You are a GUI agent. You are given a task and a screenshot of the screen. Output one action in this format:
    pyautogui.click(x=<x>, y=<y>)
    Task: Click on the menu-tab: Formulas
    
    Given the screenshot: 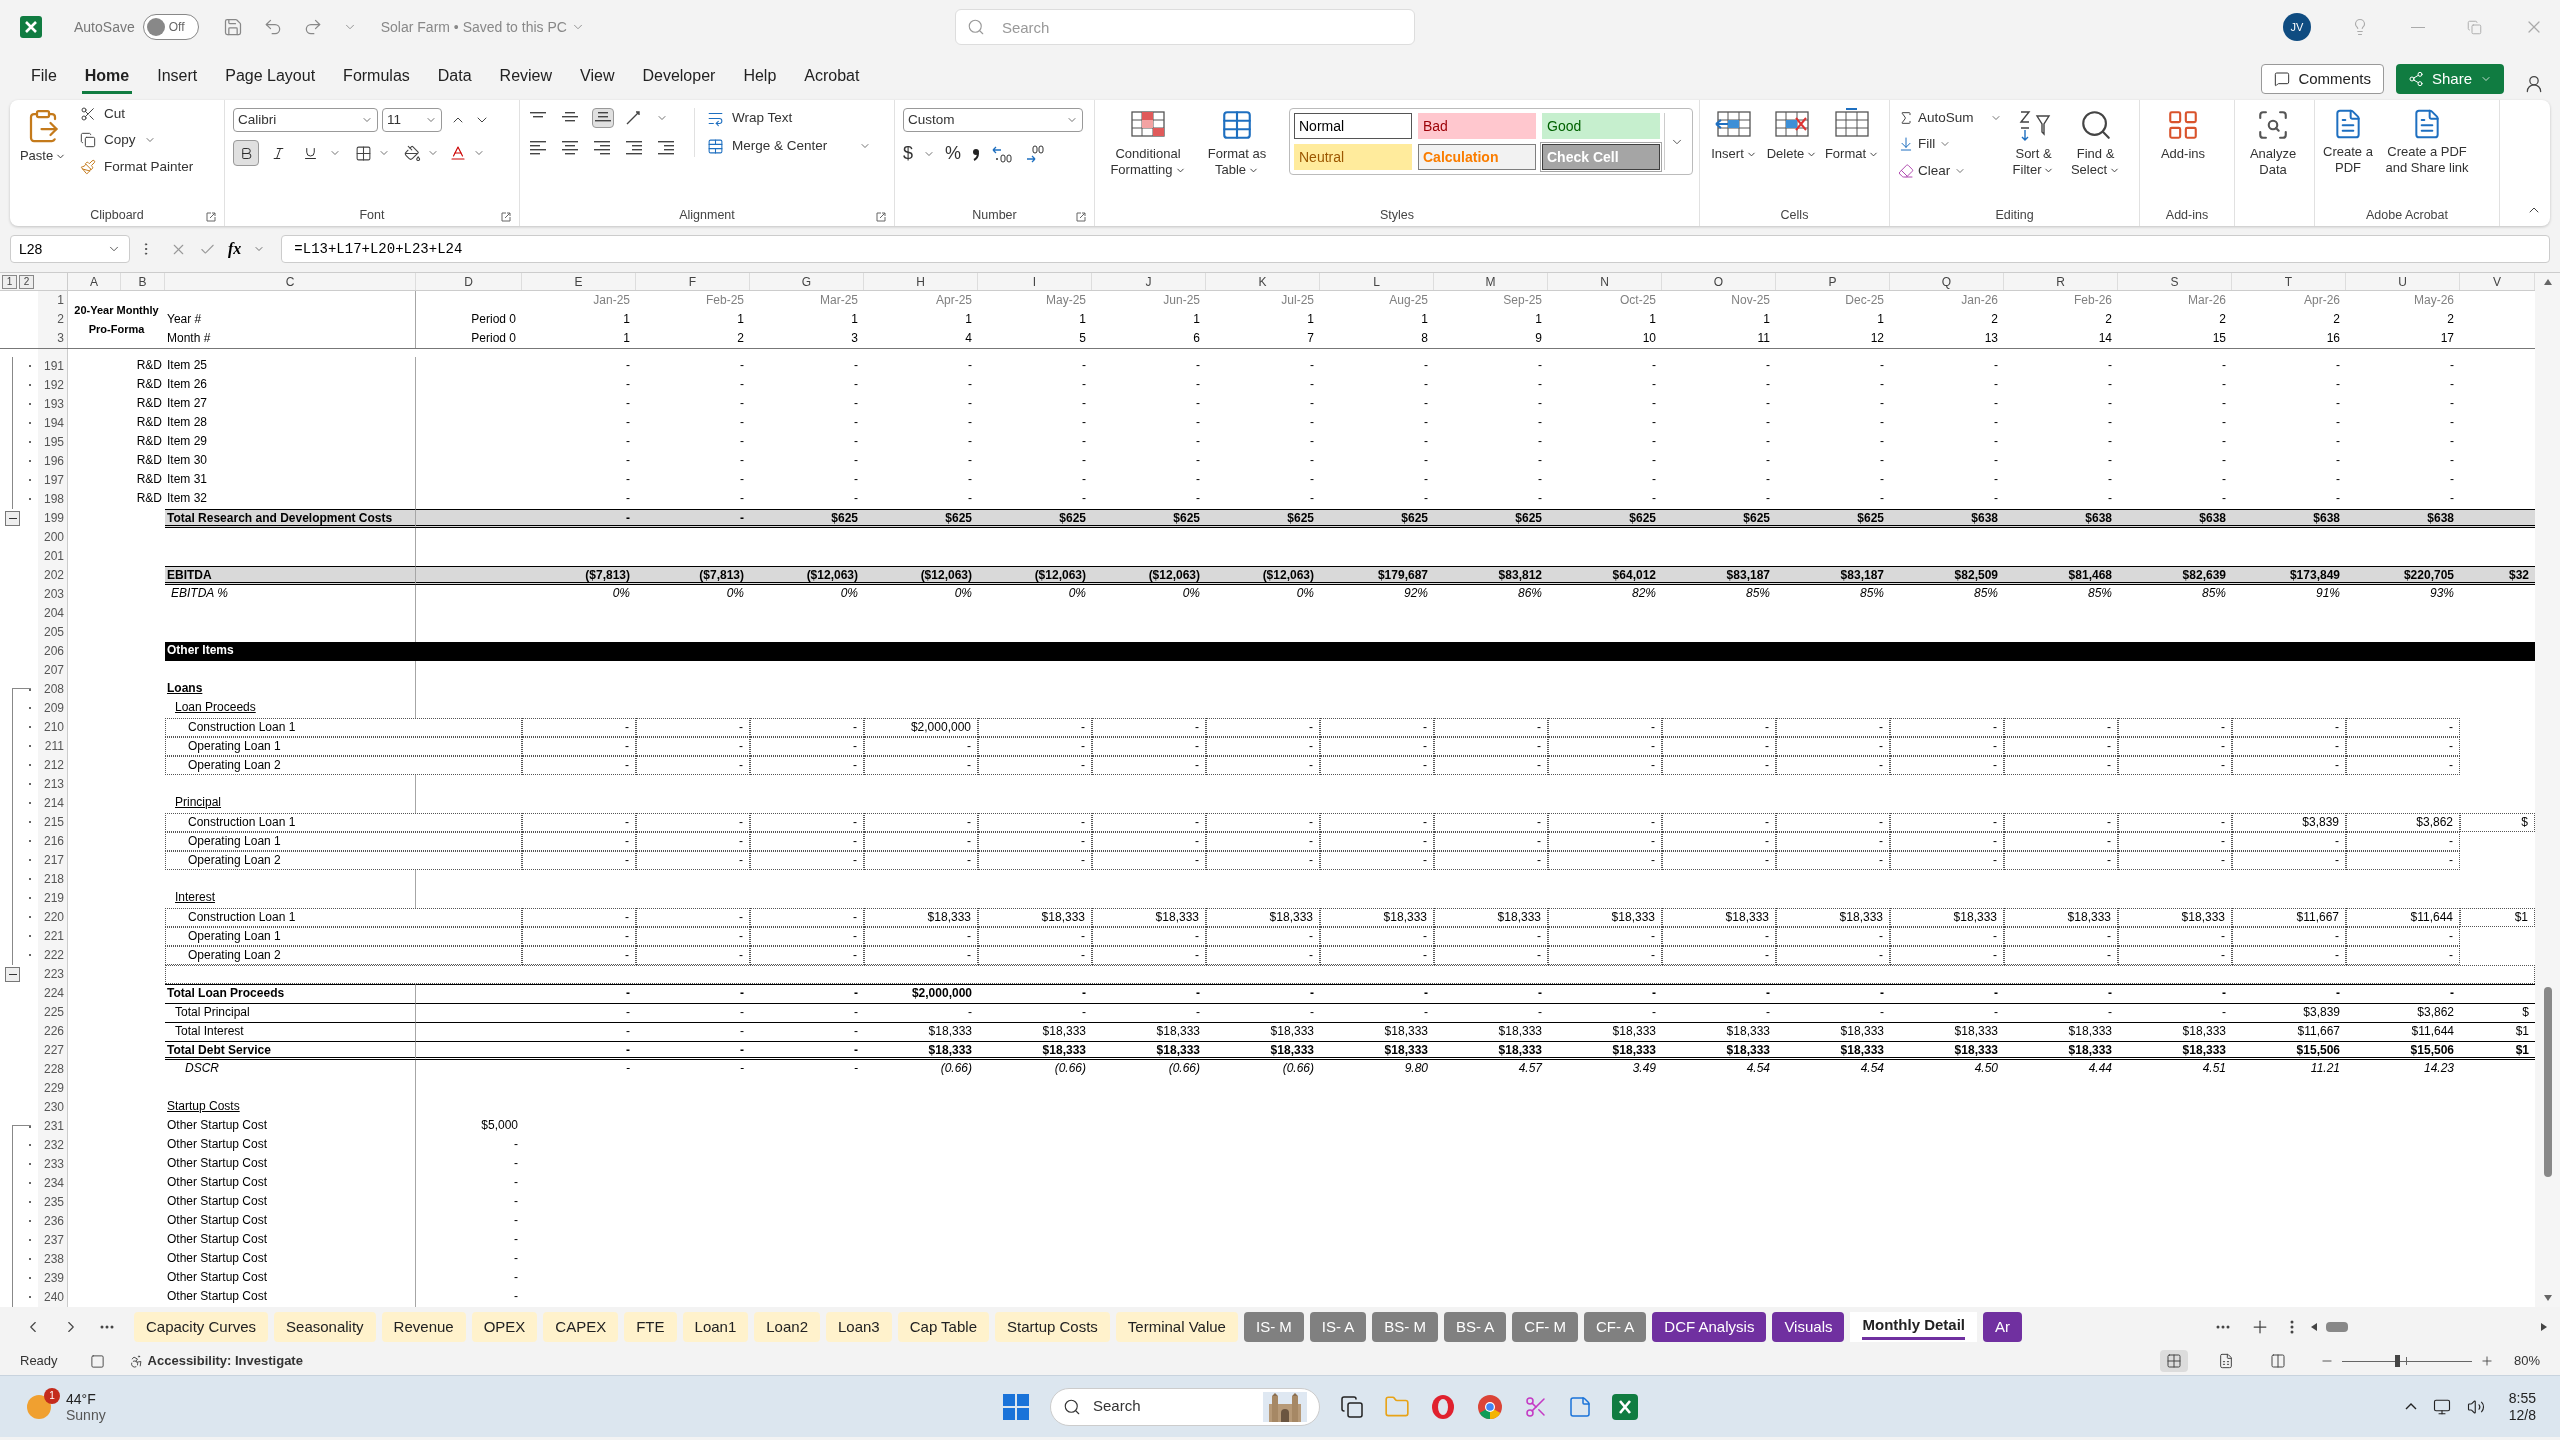 What is the action you would take?
    pyautogui.click(x=376, y=79)
    